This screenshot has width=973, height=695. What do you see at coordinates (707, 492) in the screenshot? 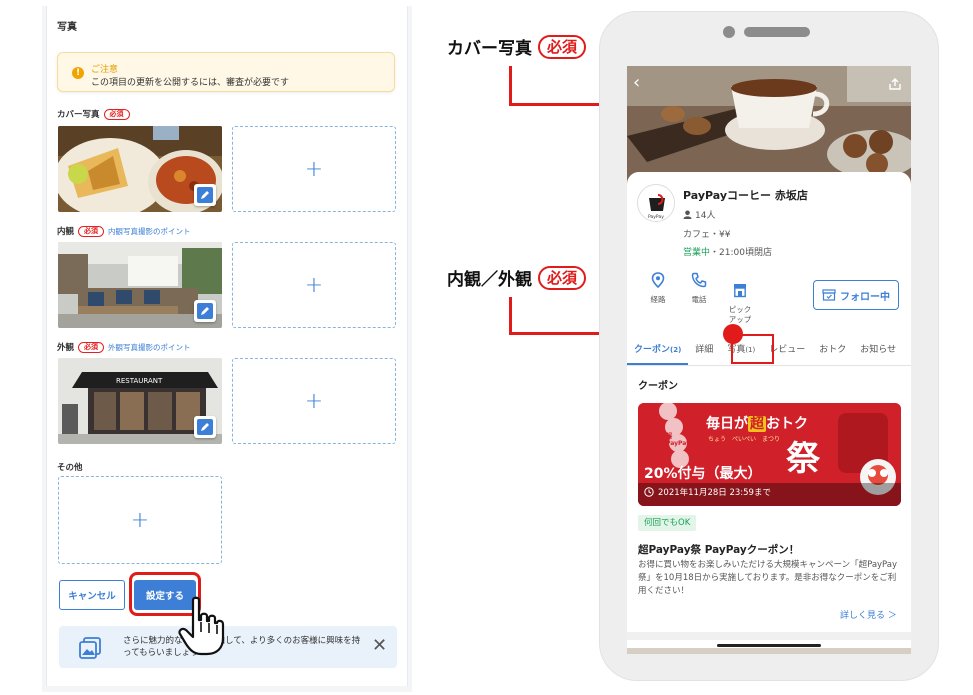
I see `banner-deadline: 2021年11月28日 23:59まで` at bounding box center [707, 492].